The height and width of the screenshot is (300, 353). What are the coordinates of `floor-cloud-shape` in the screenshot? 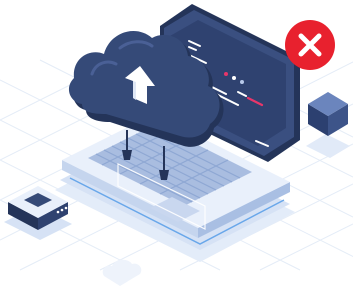 It's located at (122, 272).